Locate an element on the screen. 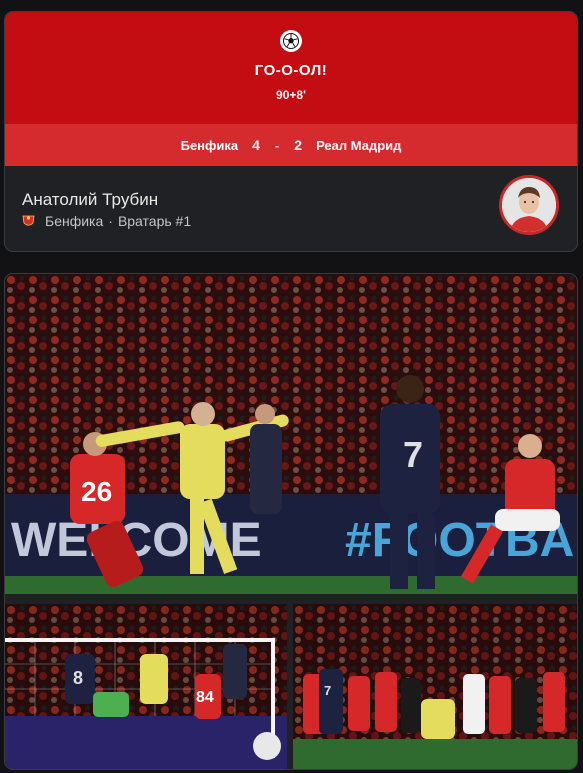 The image size is (583, 773). shirt-number-7: 7 is located at coordinates (413, 454).